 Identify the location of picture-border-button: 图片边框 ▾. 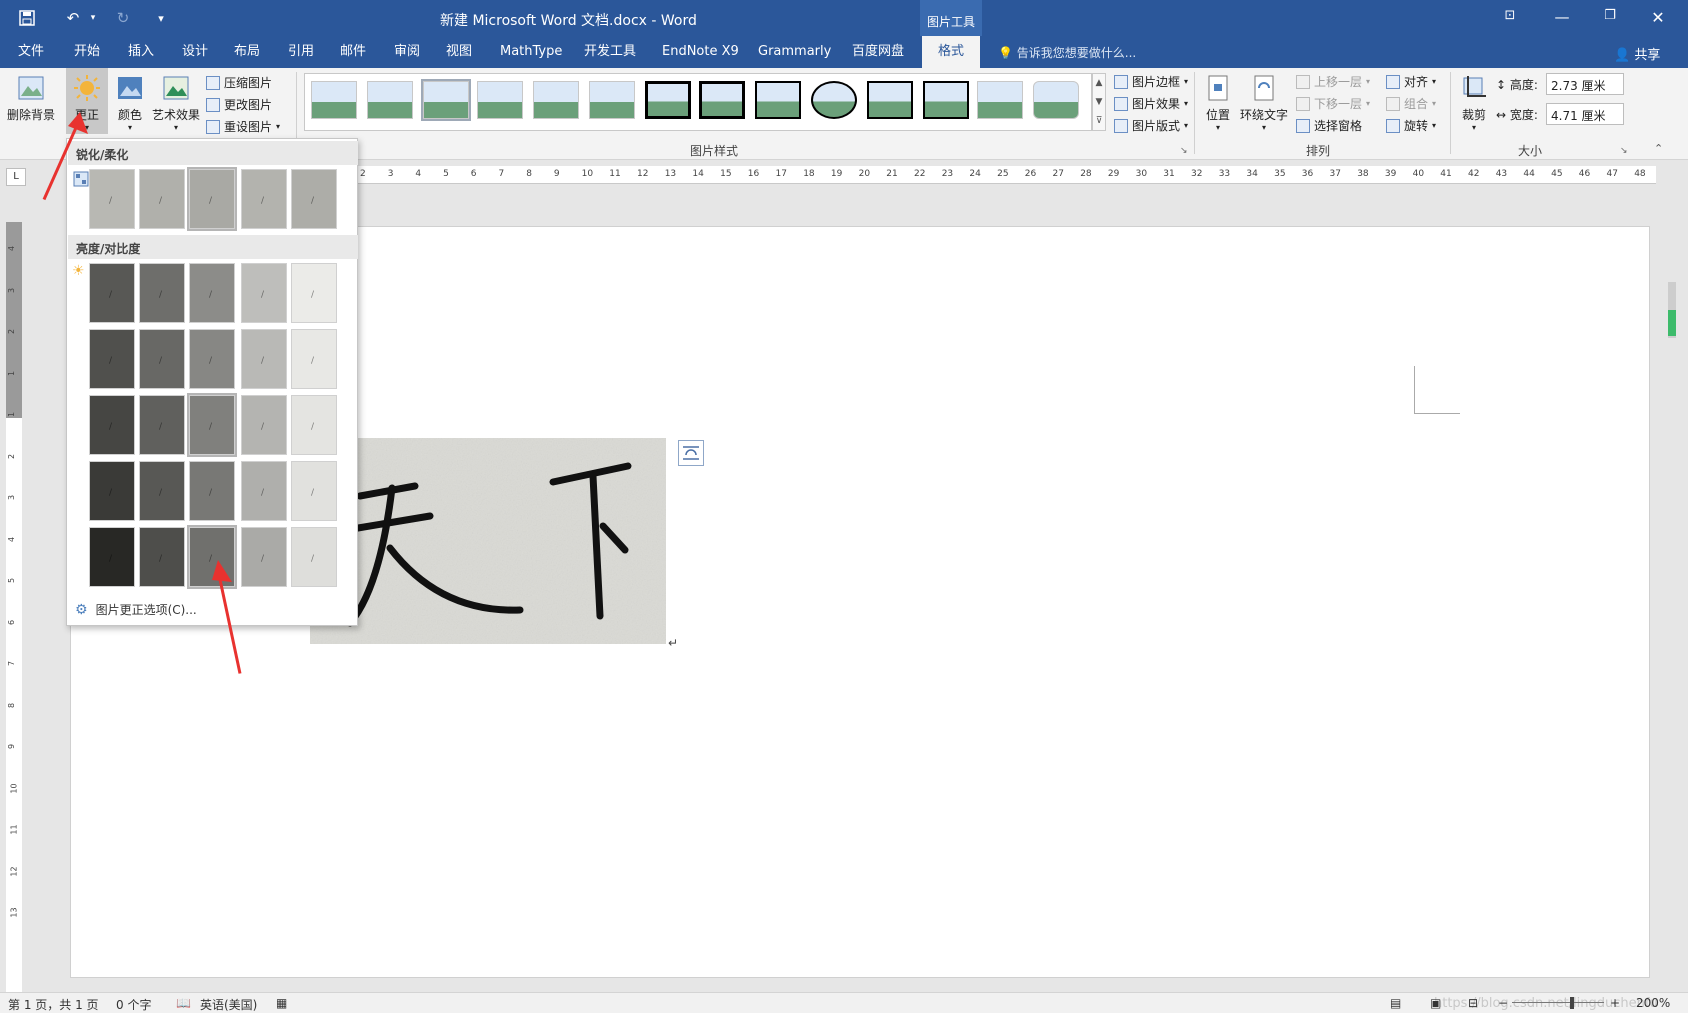
(1151, 81).